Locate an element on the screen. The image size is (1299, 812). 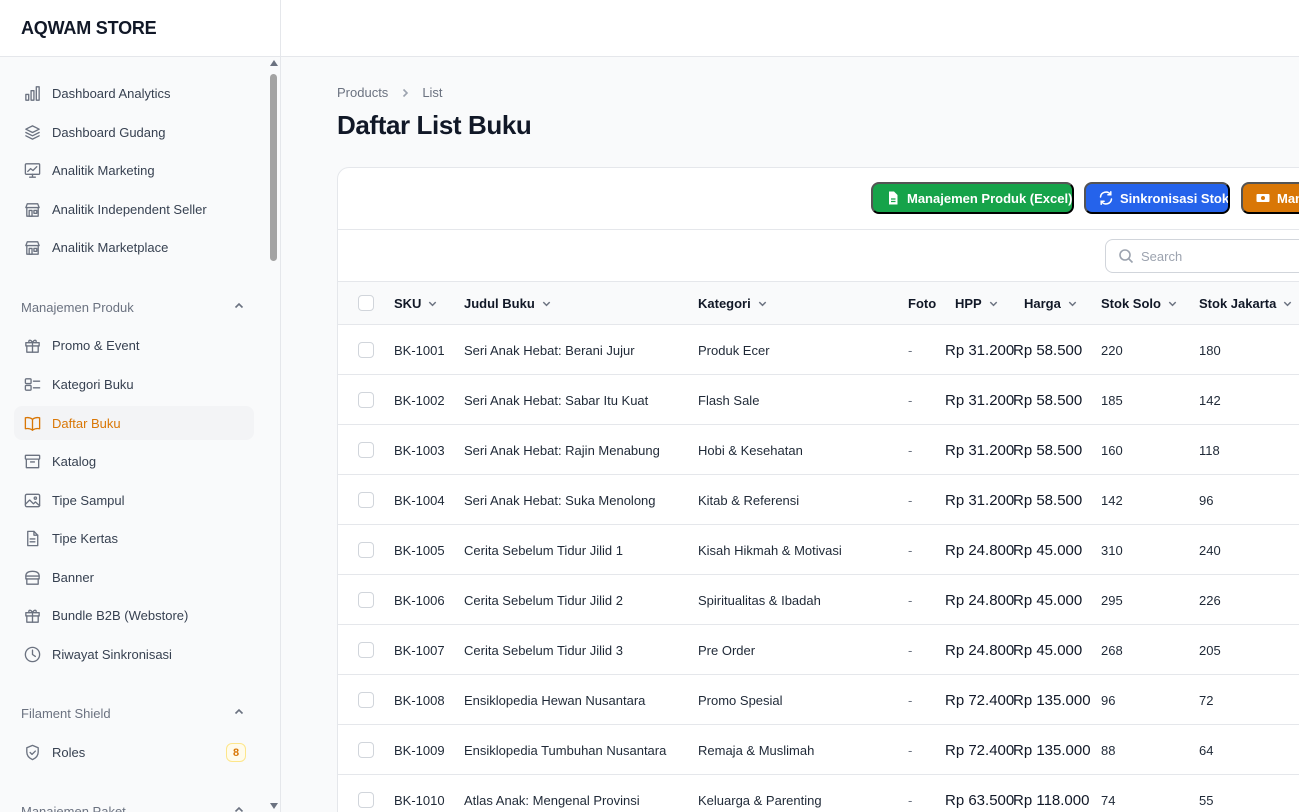
column-header-harga: Harga is located at coordinates (1051, 303).